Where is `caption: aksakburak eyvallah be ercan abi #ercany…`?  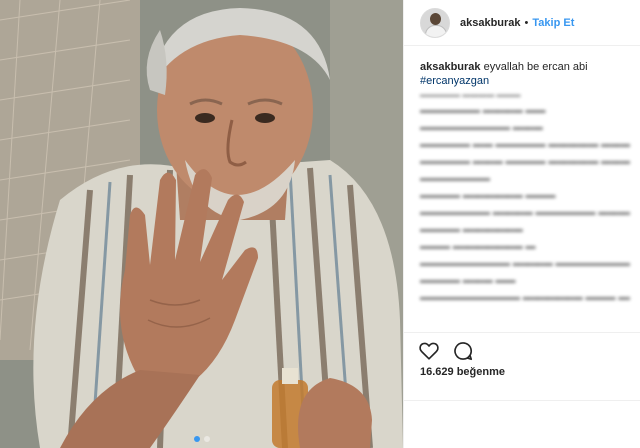
caption: aksakburak eyvallah be ercan abi #ercany… is located at coordinates (525, 74).